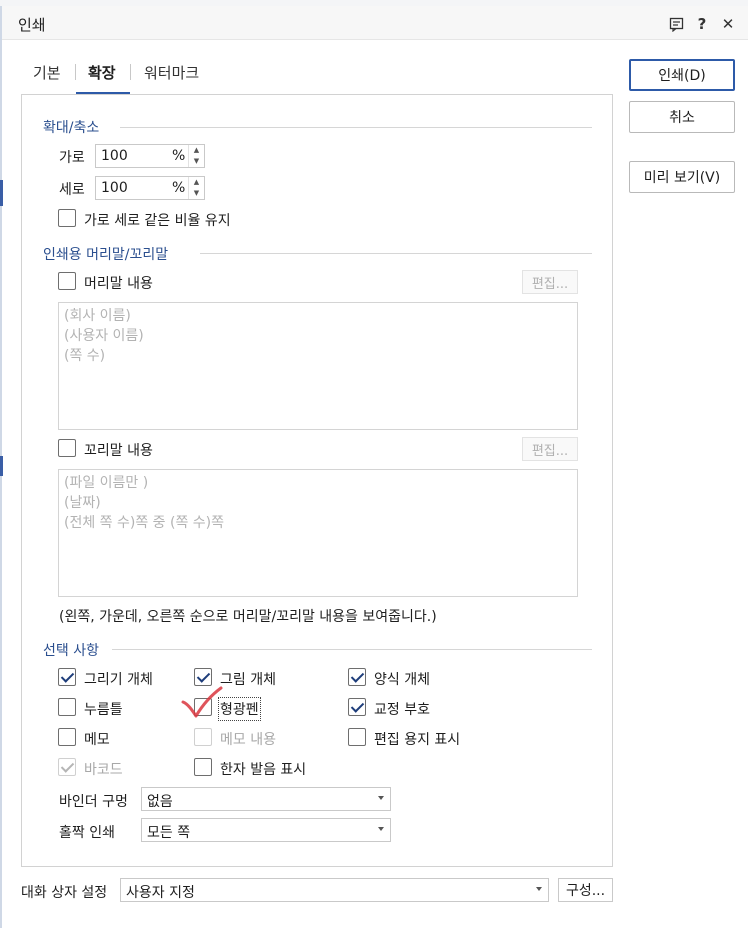 The image size is (748, 928). I want to click on header-line: (사용자 이름), so click(104, 336).